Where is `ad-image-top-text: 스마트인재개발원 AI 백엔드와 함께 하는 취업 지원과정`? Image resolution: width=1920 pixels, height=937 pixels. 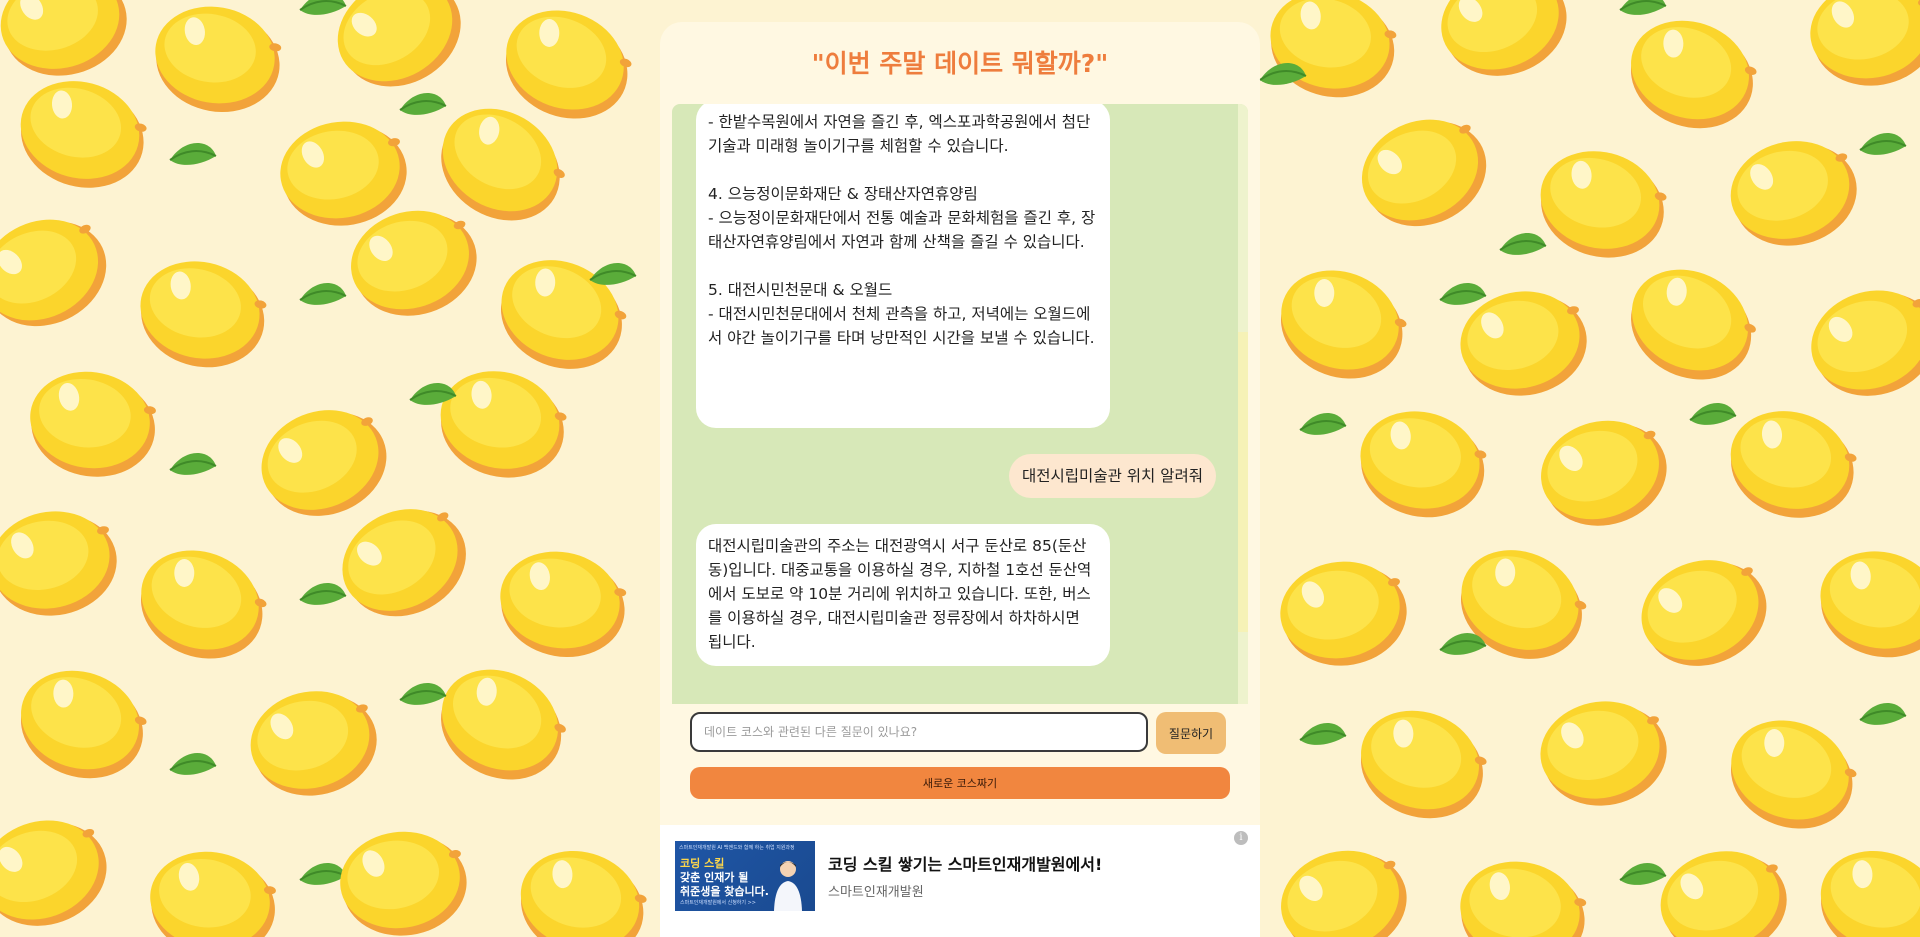 ad-image-top-text: 스마트인재개발원 AI 백엔드와 함께 하는 취업 지원과정 is located at coordinates (737, 848).